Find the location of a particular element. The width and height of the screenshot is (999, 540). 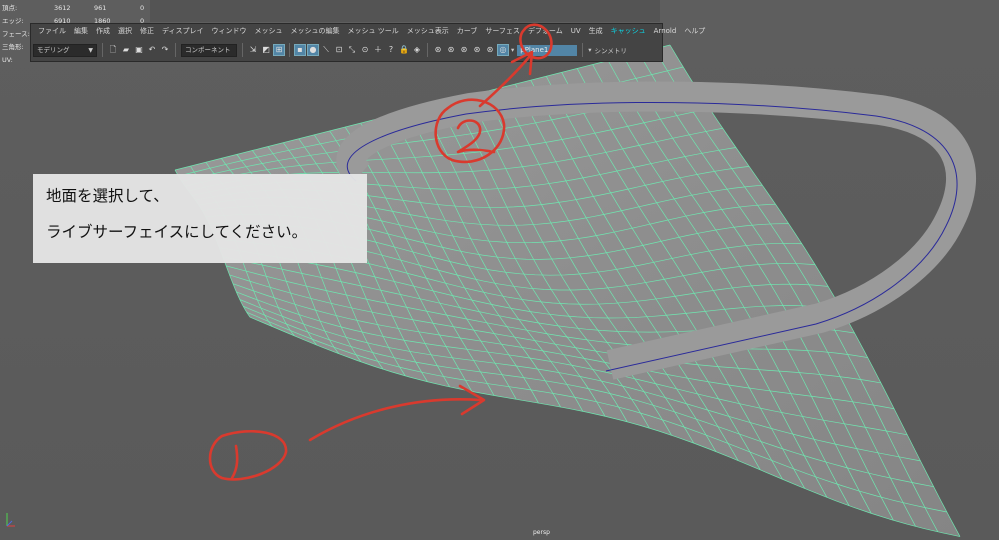

axis-z is located at coordinates (9, 523).